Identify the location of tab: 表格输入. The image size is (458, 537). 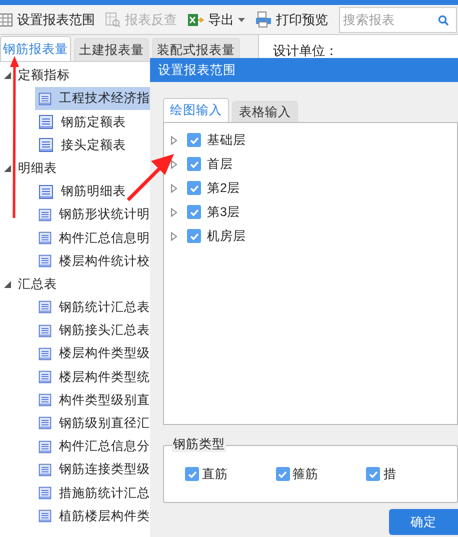
(265, 111).